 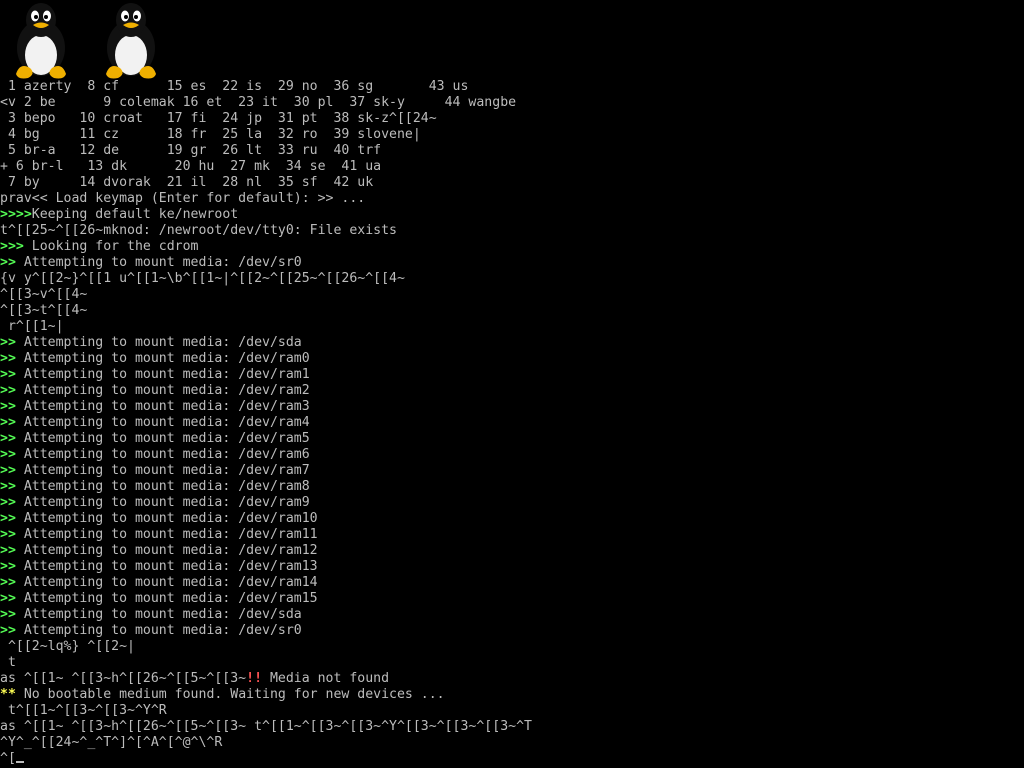 What do you see at coordinates (512, 519) in the screenshot?
I see `console-line: >> Attempting to mount media: /dev/ram10` at bounding box center [512, 519].